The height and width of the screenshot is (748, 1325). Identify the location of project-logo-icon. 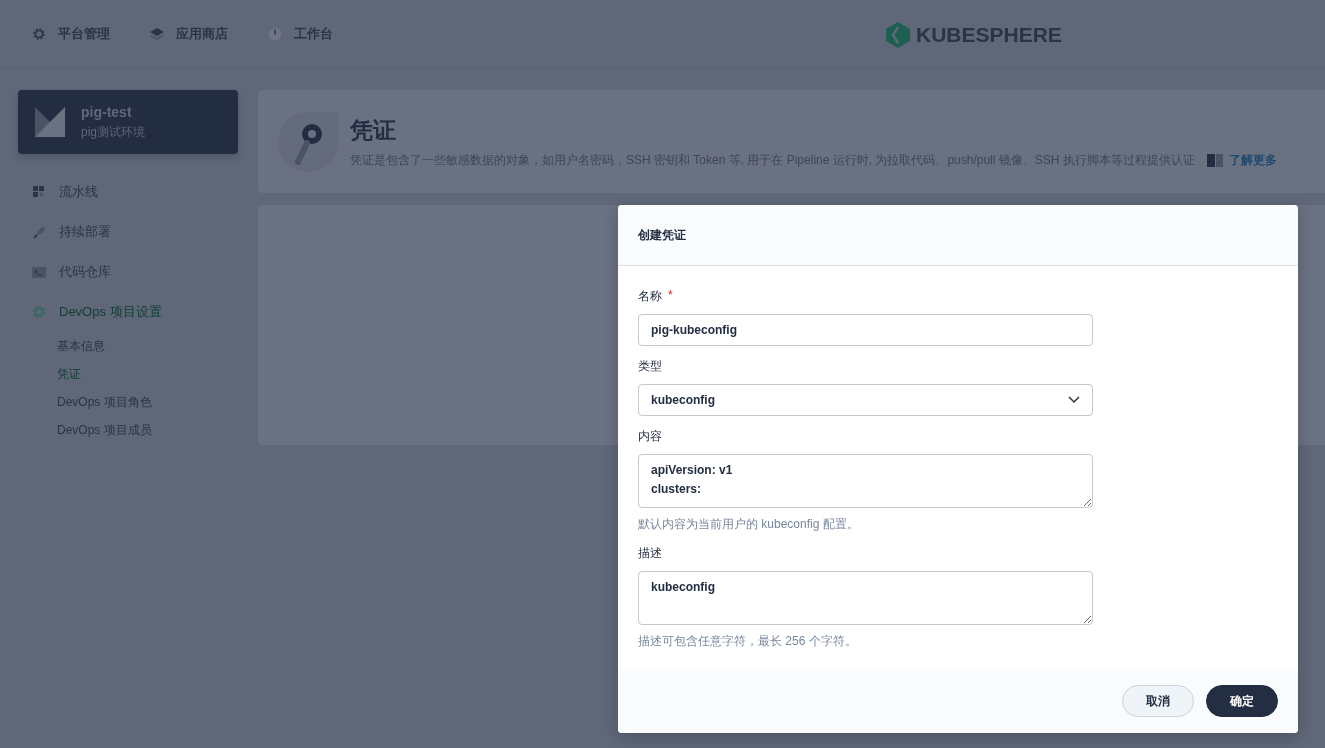
(50, 122).